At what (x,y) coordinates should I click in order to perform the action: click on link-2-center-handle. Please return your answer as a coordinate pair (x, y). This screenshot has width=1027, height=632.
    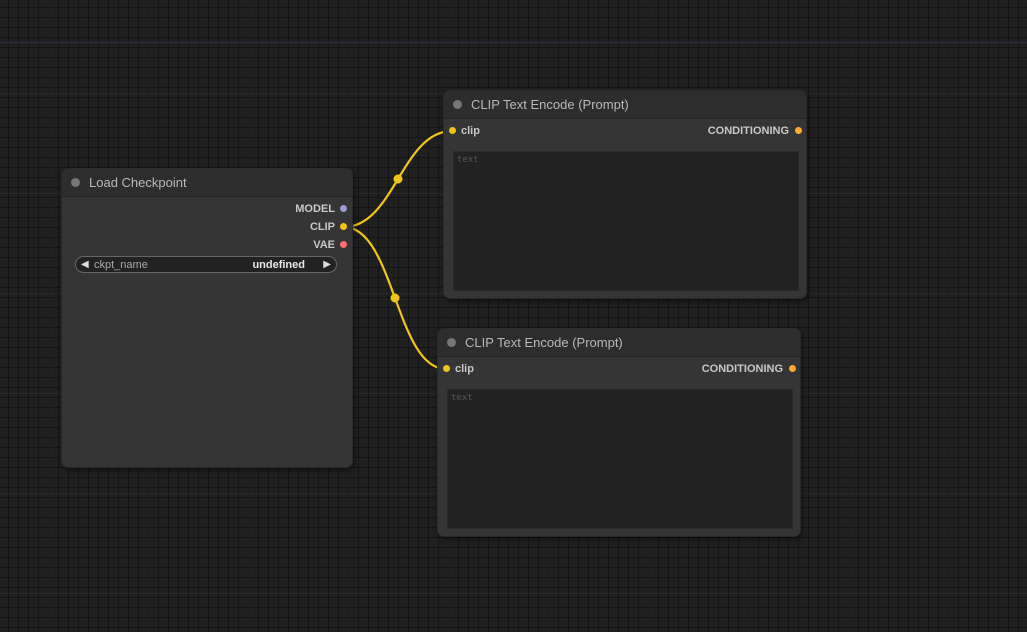
    Looking at the image, I should click on (395, 298).